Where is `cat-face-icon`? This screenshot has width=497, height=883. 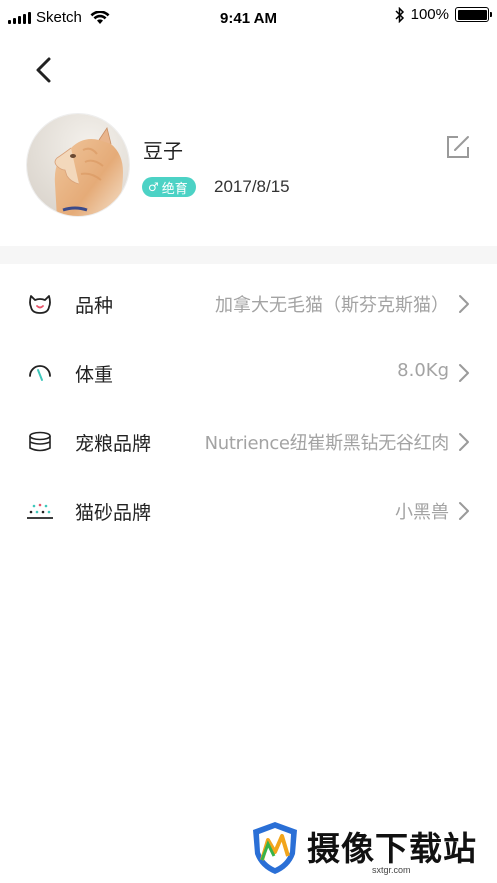
cat-face-icon is located at coordinates (40, 304).